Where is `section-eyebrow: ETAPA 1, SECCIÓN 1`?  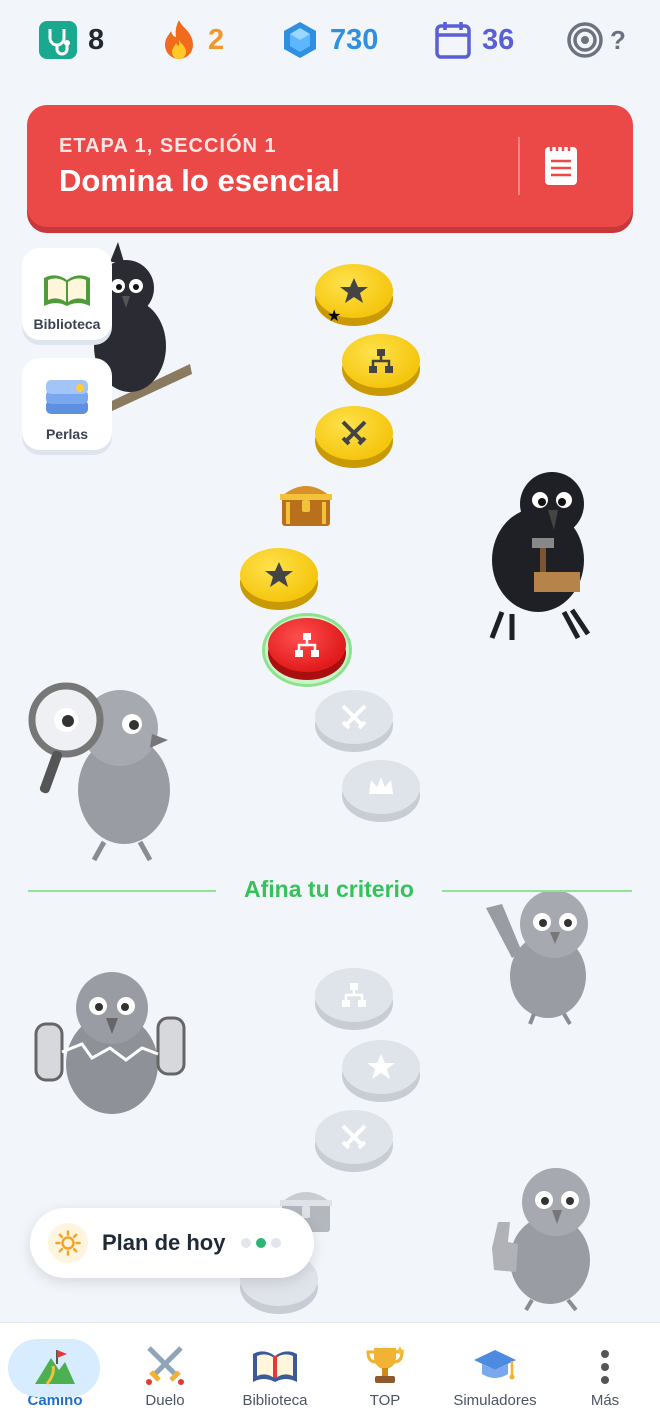 section-eyebrow: ETAPA 1, SECCIÓN 1 is located at coordinates (168, 146).